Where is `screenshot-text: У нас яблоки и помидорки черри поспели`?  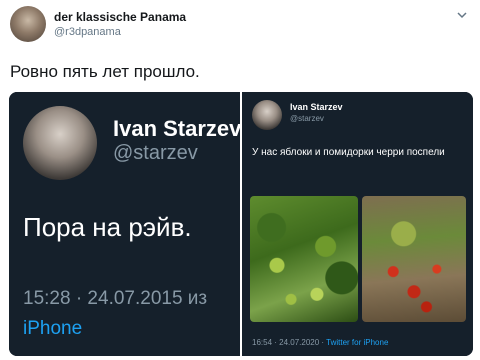 screenshot-text: У нас яблоки и помидорки черри поспели is located at coordinates (348, 152).